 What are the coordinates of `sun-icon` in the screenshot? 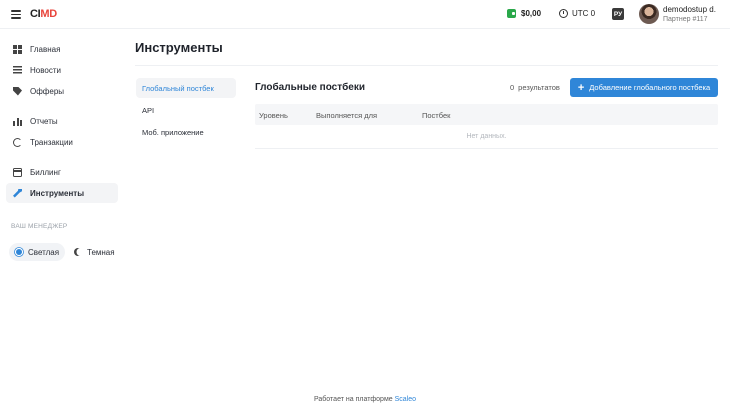 It's located at (19, 252).